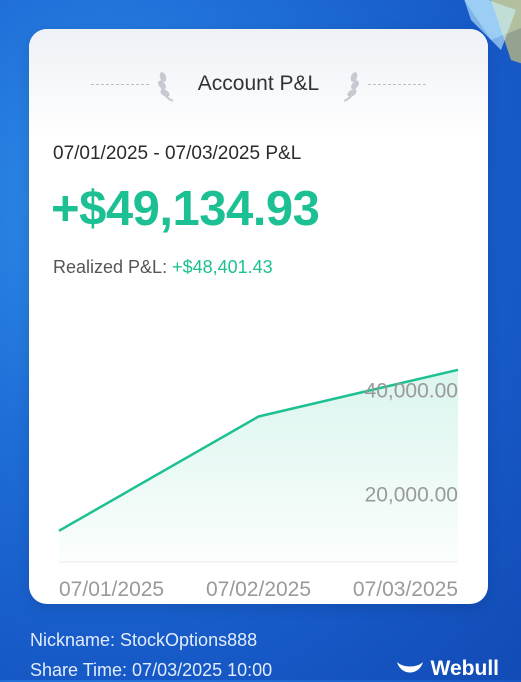  I want to click on share-time-text: Share Time: 07/03/2025 10:00, so click(151, 670).